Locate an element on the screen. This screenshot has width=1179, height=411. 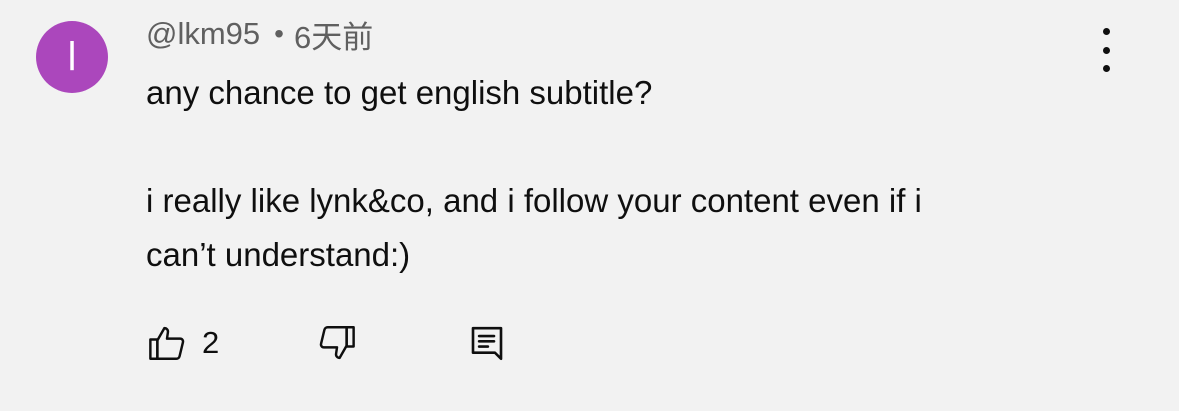
dislike-button is located at coordinates (337, 343).